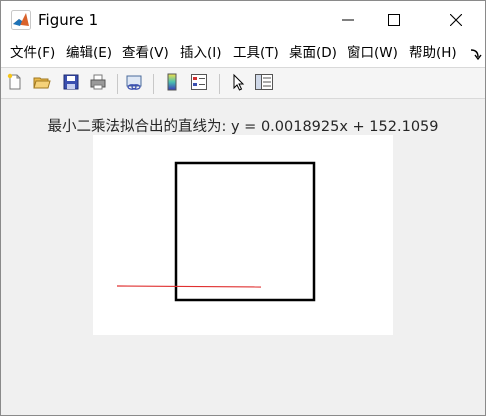 Image resolution: width=486 pixels, height=416 pixels. I want to click on new-figure-button, so click(15, 84).